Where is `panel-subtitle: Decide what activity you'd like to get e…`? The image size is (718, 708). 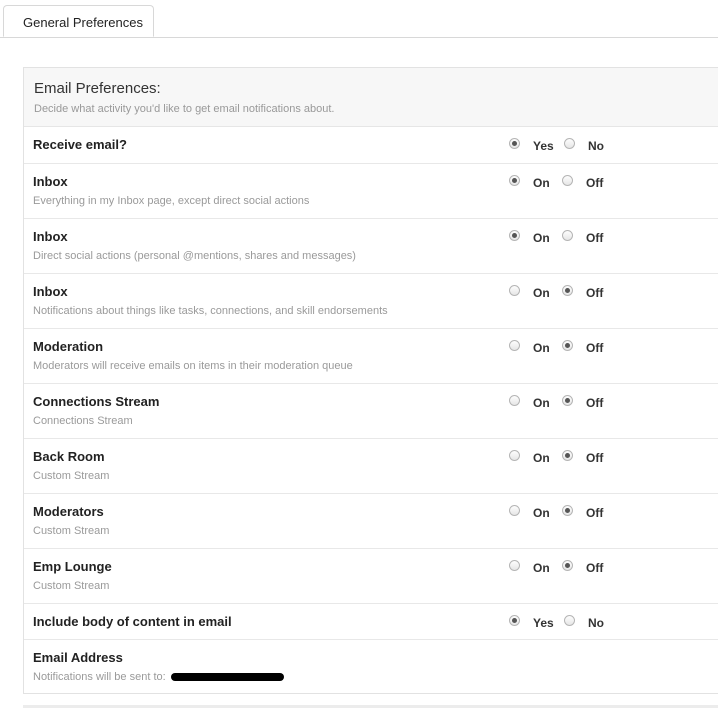 panel-subtitle: Decide what activity you'd like to get e… is located at coordinates (184, 109).